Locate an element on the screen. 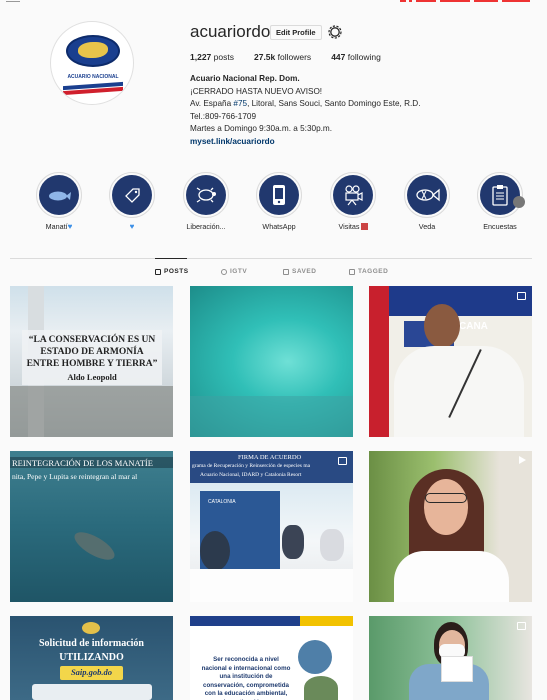  posts-count: 1,227 posts is located at coordinates (212, 57).